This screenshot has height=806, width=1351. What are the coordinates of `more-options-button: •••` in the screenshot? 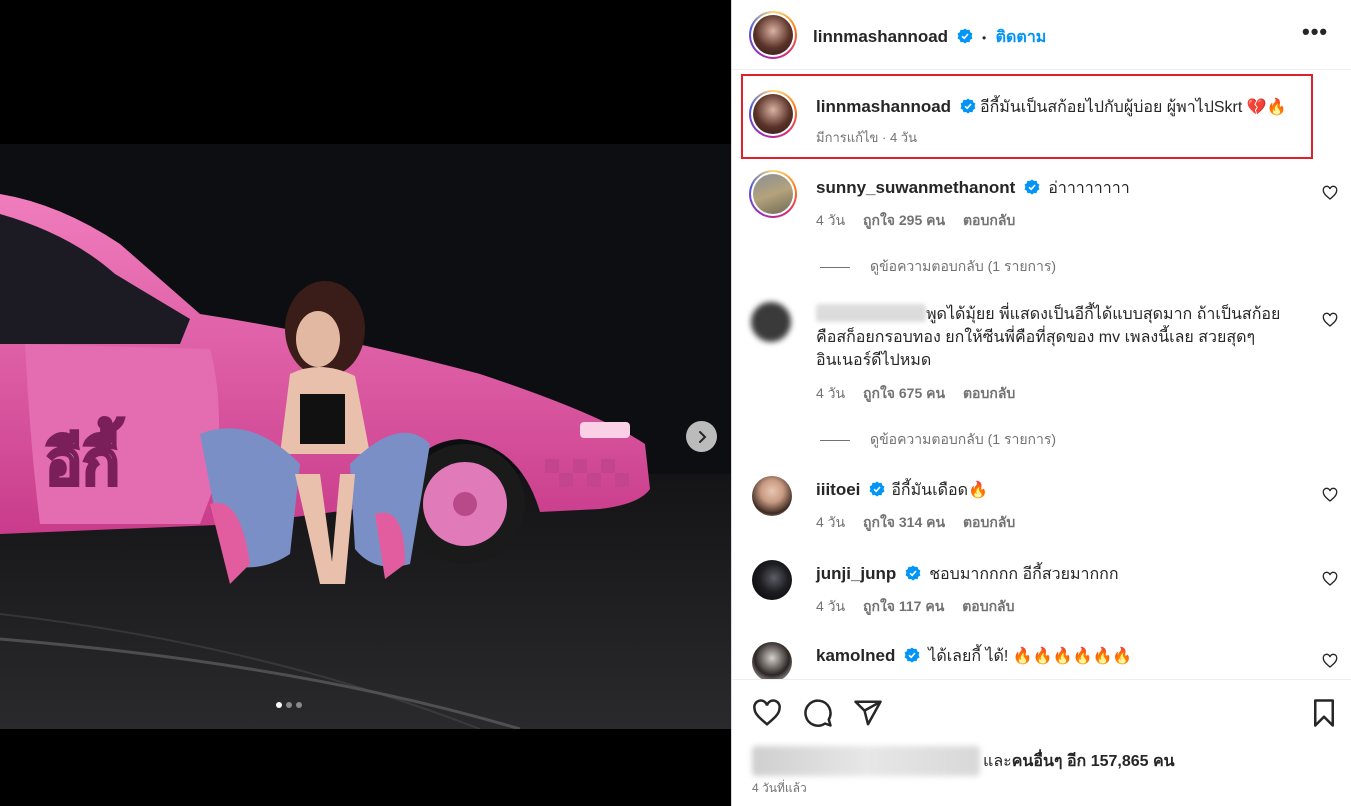 It's located at (1315, 31).